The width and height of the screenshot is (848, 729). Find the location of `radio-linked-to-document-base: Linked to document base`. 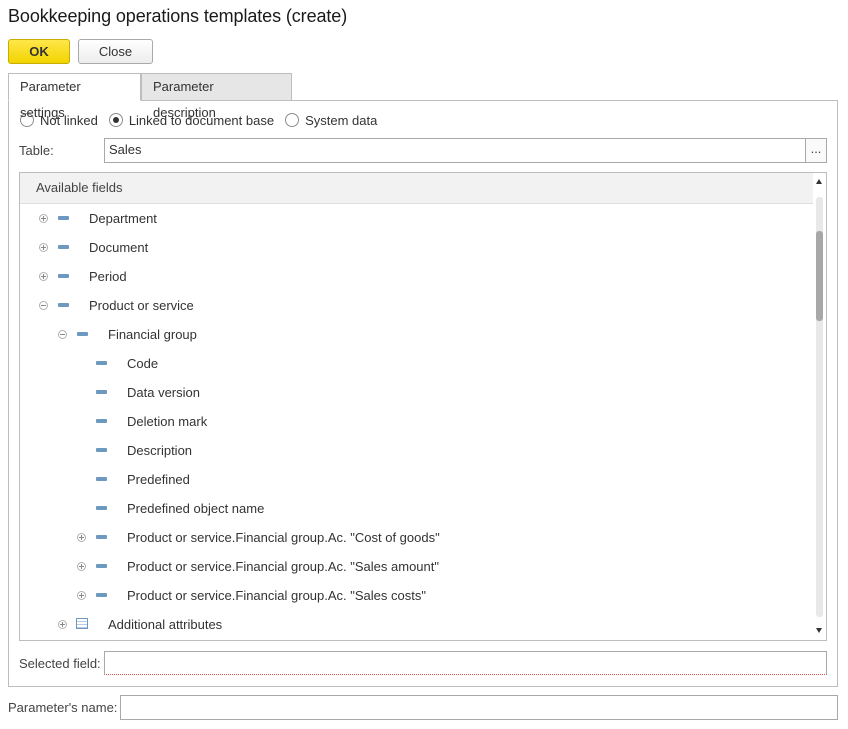

radio-linked-to-document-base: Linked to document base is located at coordinates (191, 120).